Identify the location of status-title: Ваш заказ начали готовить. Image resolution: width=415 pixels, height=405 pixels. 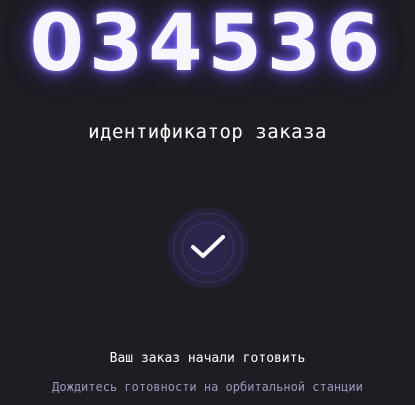
(207, 358).